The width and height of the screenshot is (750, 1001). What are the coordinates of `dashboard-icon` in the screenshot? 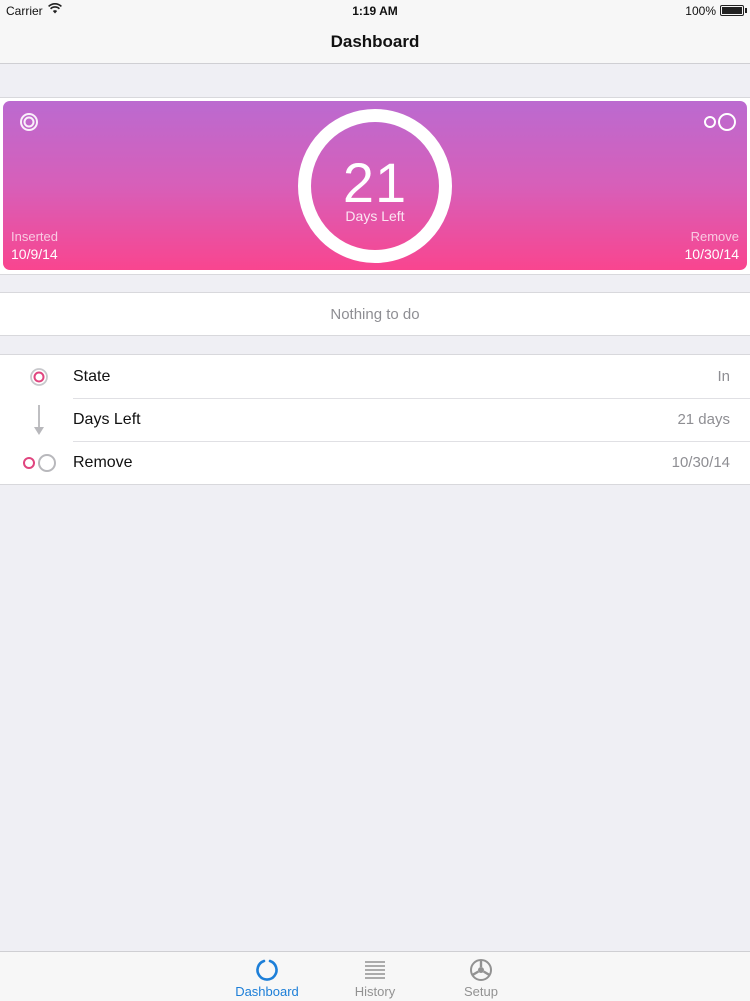 It's located at (267, 970).